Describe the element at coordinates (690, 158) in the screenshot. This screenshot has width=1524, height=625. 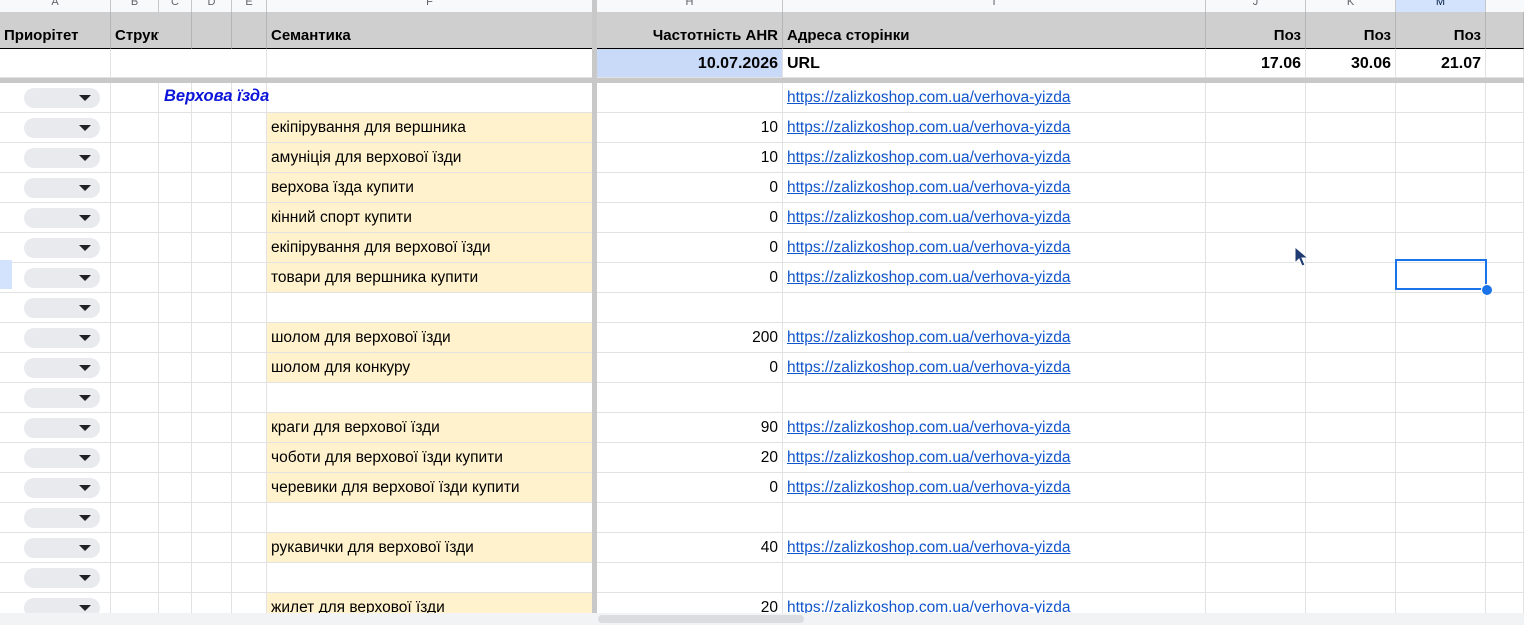
I see `frequency-cell: 10` at that location.